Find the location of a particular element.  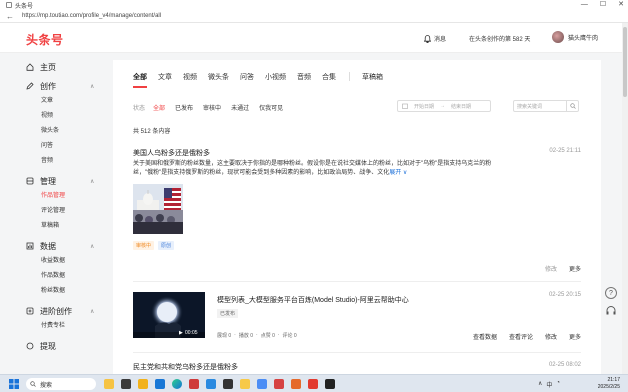

avatar is located at coordinates (558, 37).